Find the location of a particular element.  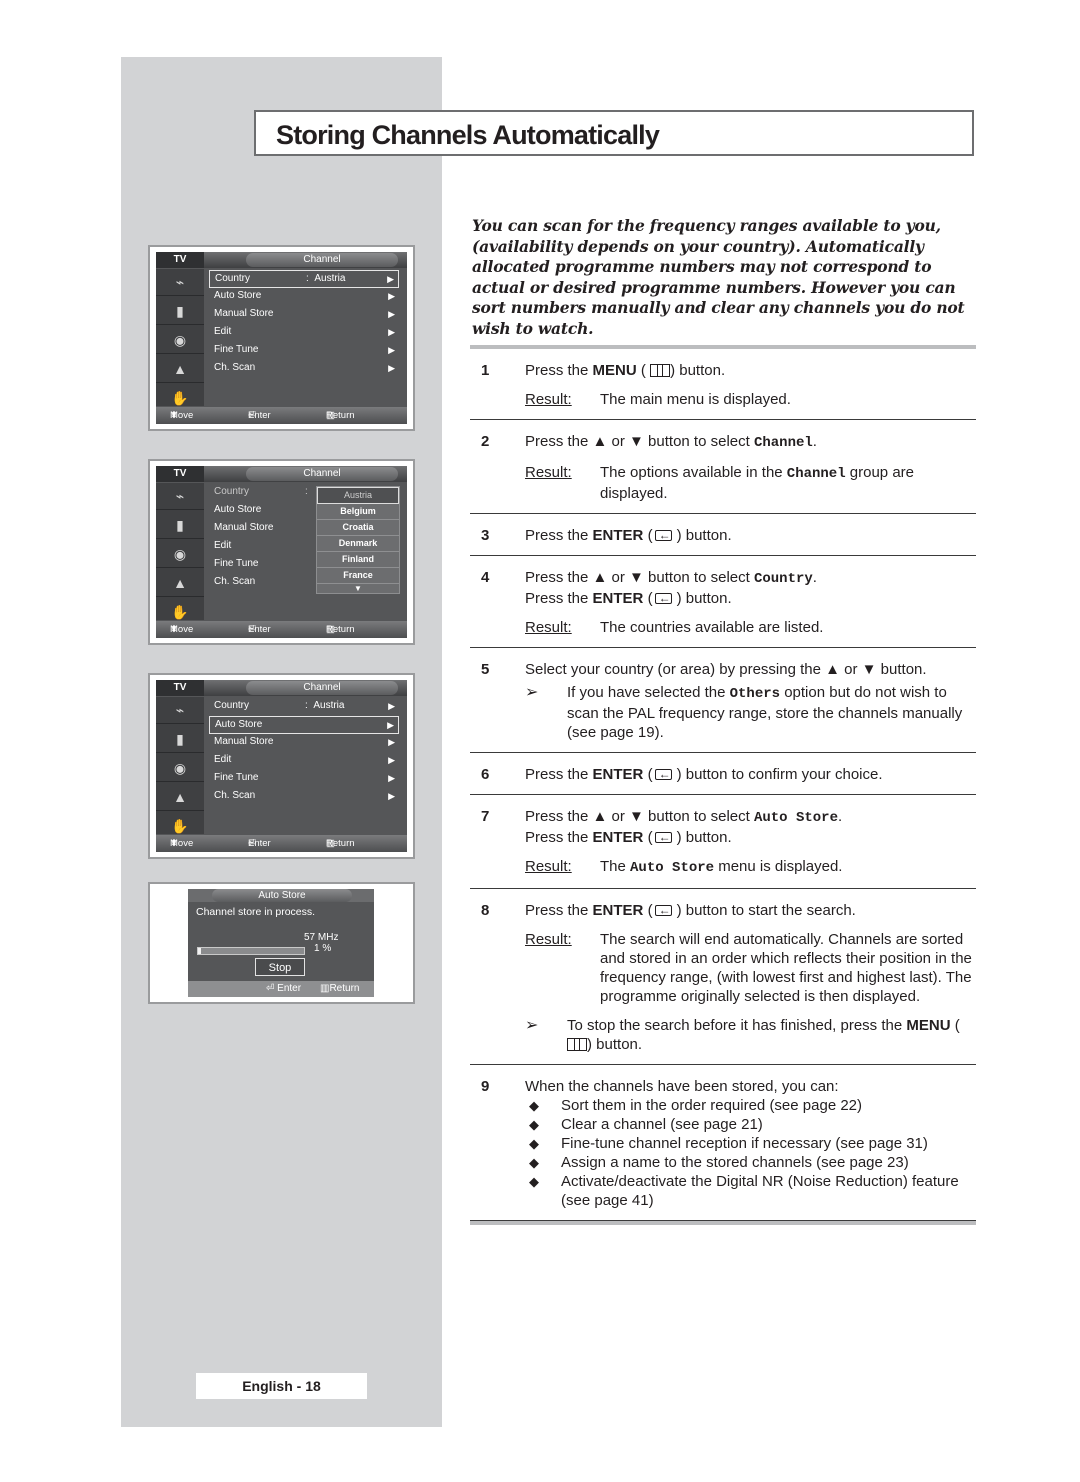

country-option-finland: Finland is located at coordinates (358, 560).